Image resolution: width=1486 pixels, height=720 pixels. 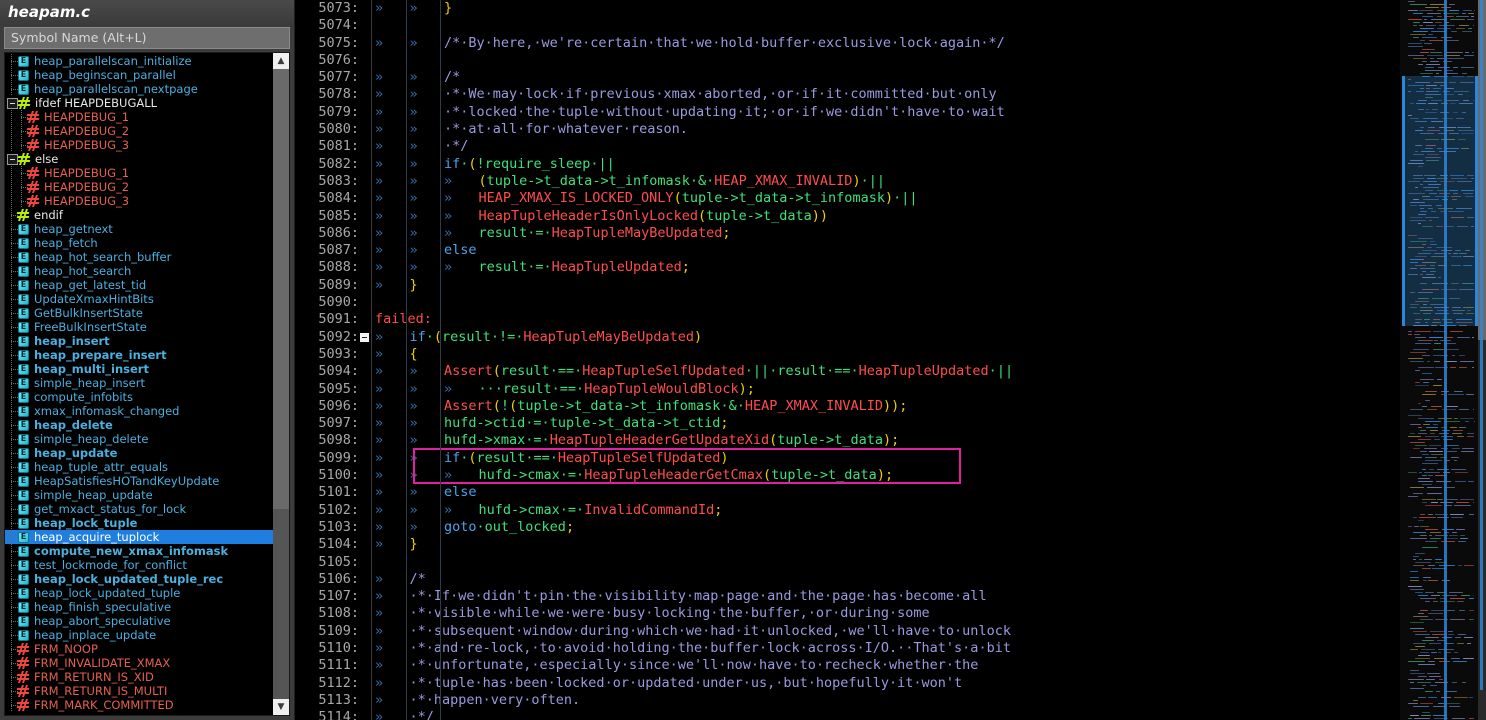 What do you see at coordinates (139, 607) in the screenshot?
I see `sidebar-item-heap-finish-speculative: heap_finish_speculative` at bounding box center [139, 607].